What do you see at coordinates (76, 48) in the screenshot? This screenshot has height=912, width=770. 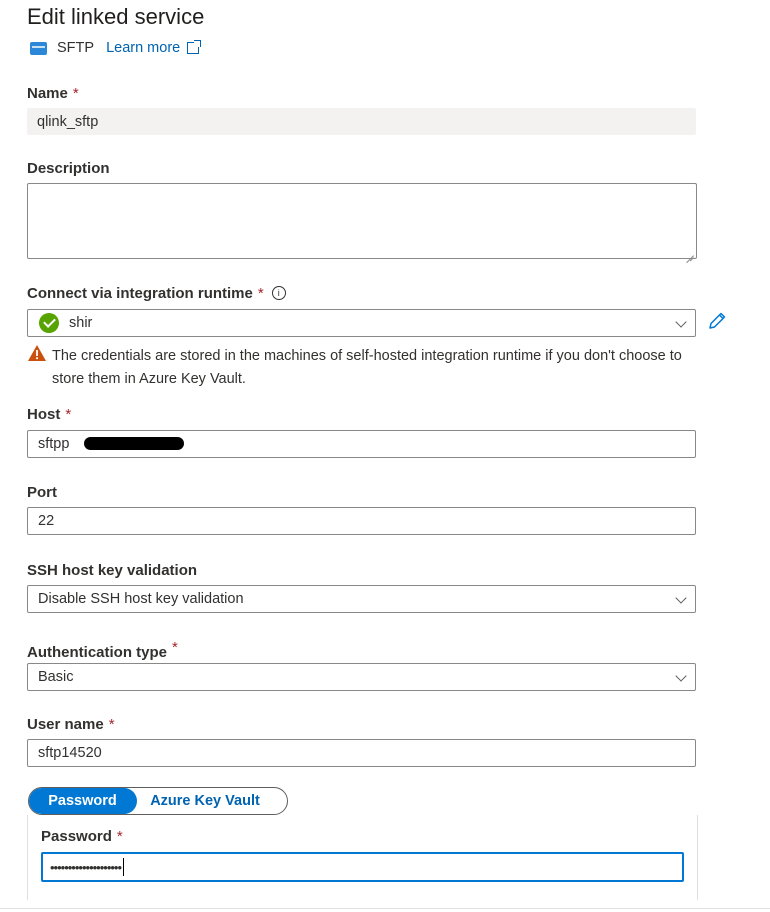 I see `connector-name: SFTP` at bounding box center [76, 48].